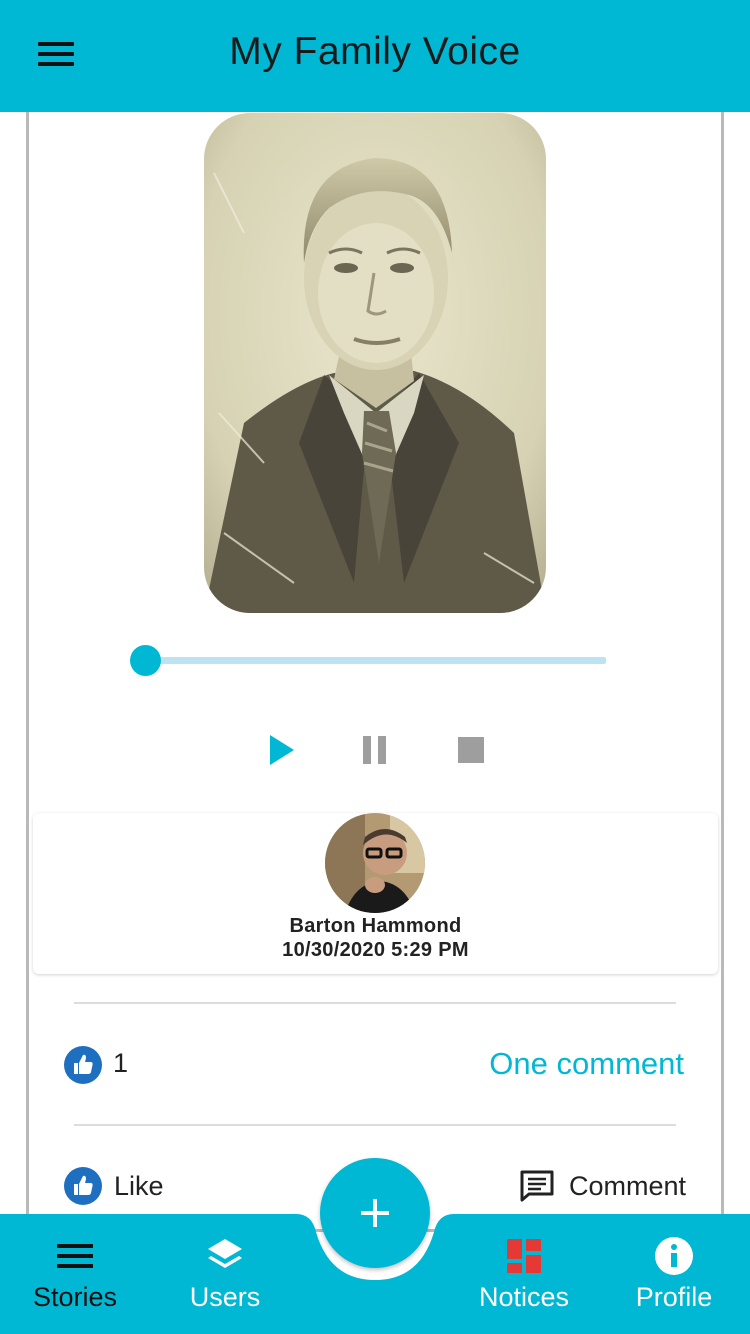  I want to click on add-story-button, so click(375, 1213).